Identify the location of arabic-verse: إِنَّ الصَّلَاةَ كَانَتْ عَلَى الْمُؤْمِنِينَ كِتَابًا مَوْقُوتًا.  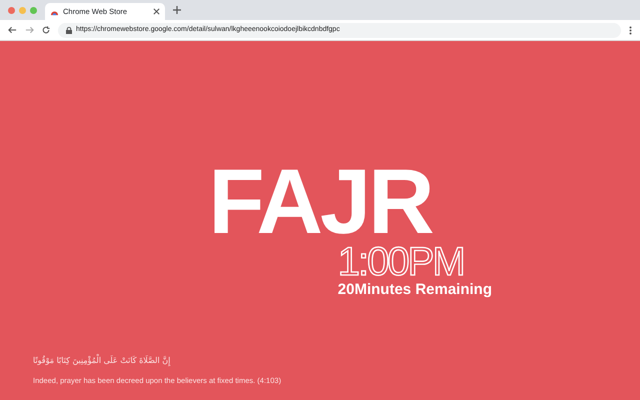
(101, 360).